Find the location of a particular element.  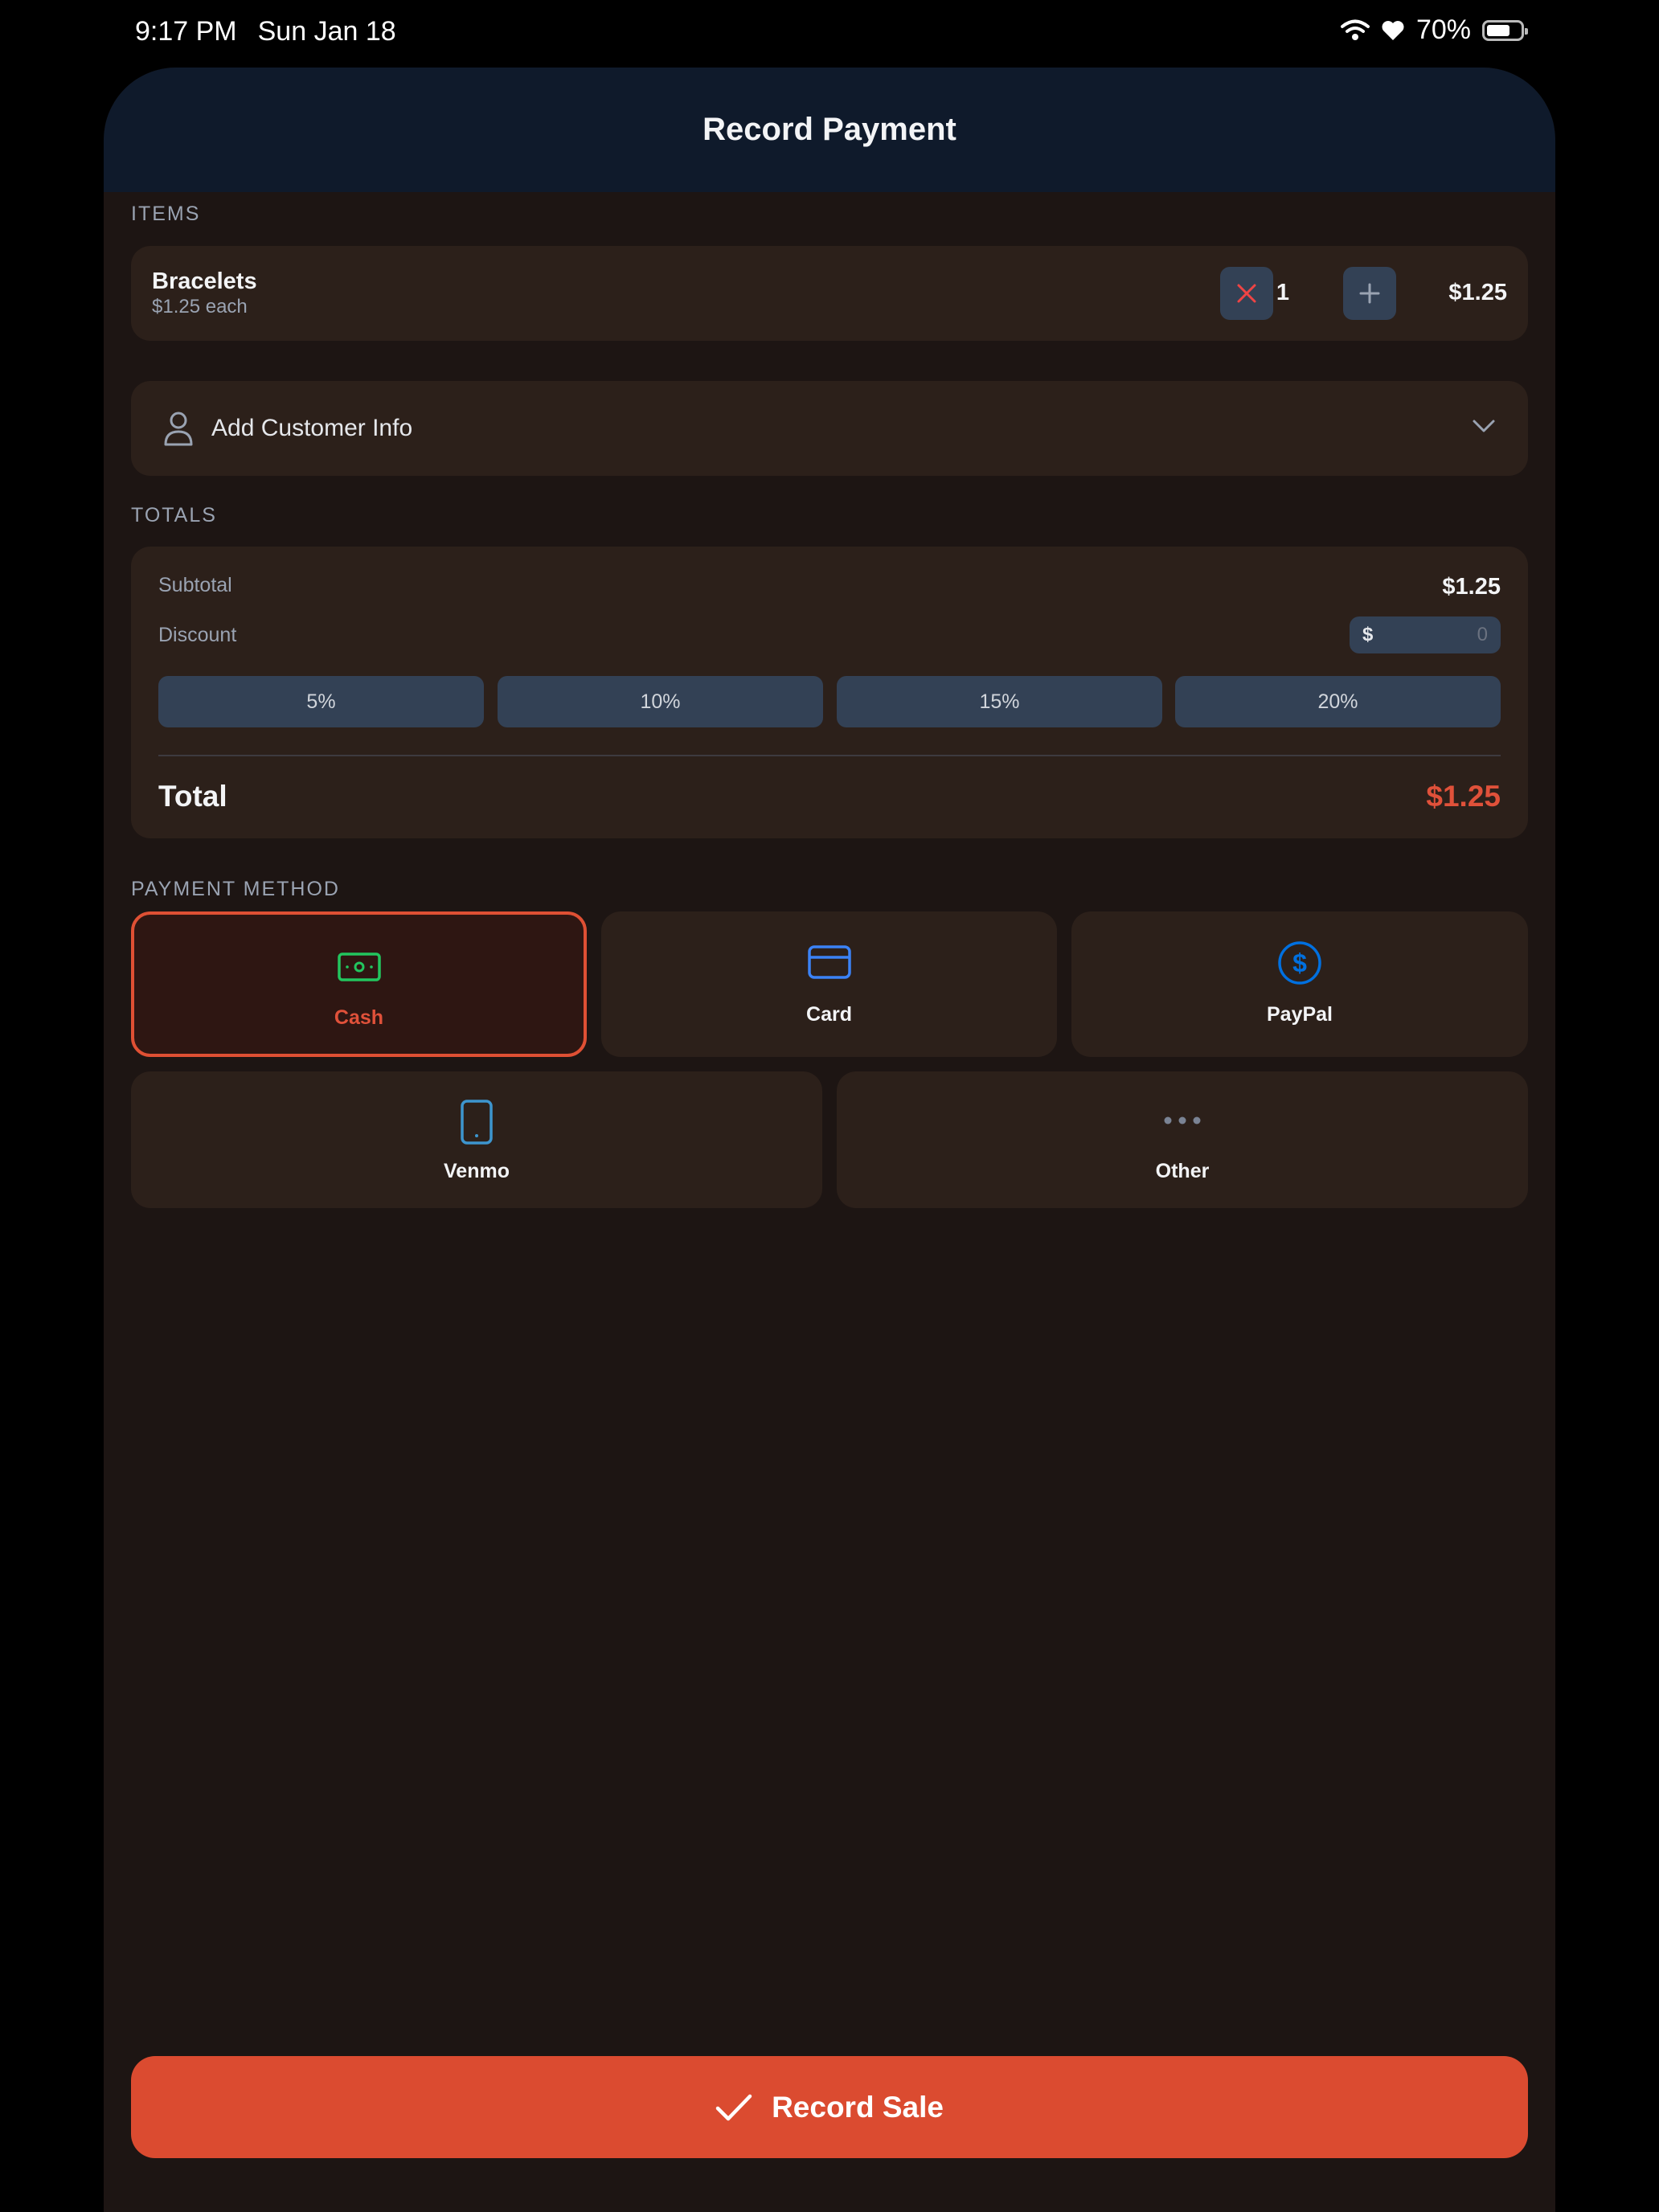

add-customer-info-toggle: Add Customer Info is located at coordinates (829, 428).